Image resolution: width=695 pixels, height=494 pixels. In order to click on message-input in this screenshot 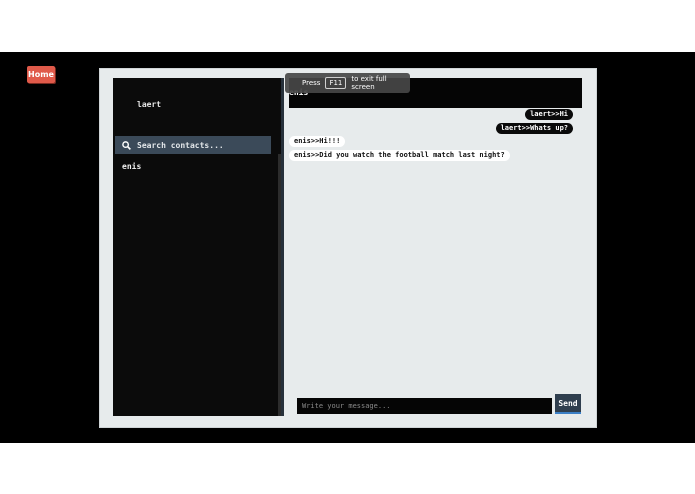, I will do `click(424, 406)`.